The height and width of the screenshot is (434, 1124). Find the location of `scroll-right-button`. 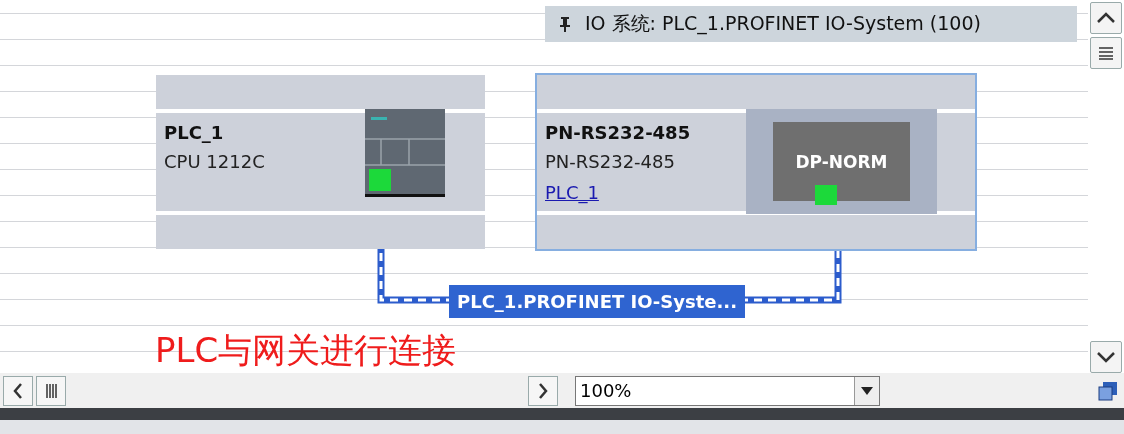

scroll-right-button is located at coordinates (543, 390).